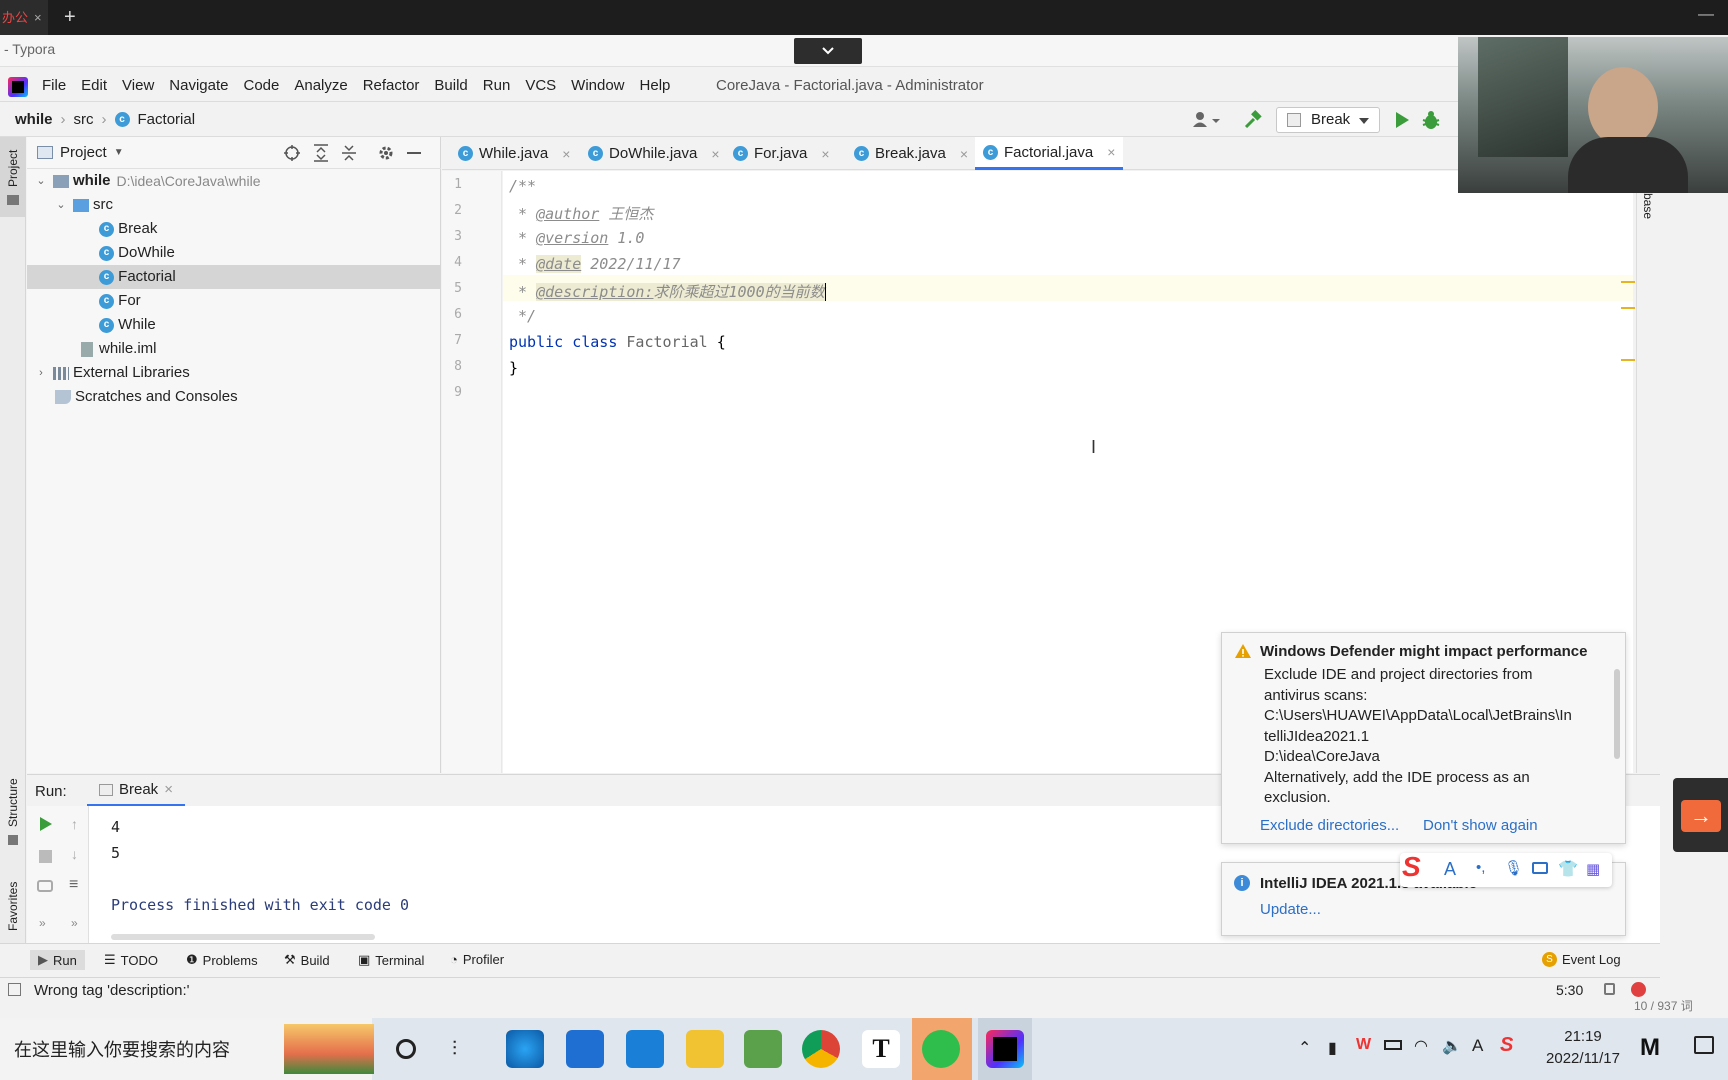  What do you see at coordinates (1402, 120) in the screenshot?
I see `run-icon` at bounding box center [1402, 120].